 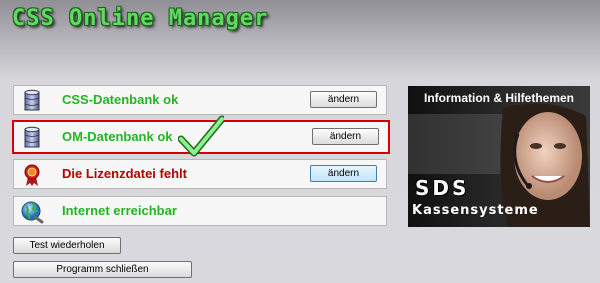 I want to click on info-panel-title: Information & Hilfethemen, so click(x=498, y=98).